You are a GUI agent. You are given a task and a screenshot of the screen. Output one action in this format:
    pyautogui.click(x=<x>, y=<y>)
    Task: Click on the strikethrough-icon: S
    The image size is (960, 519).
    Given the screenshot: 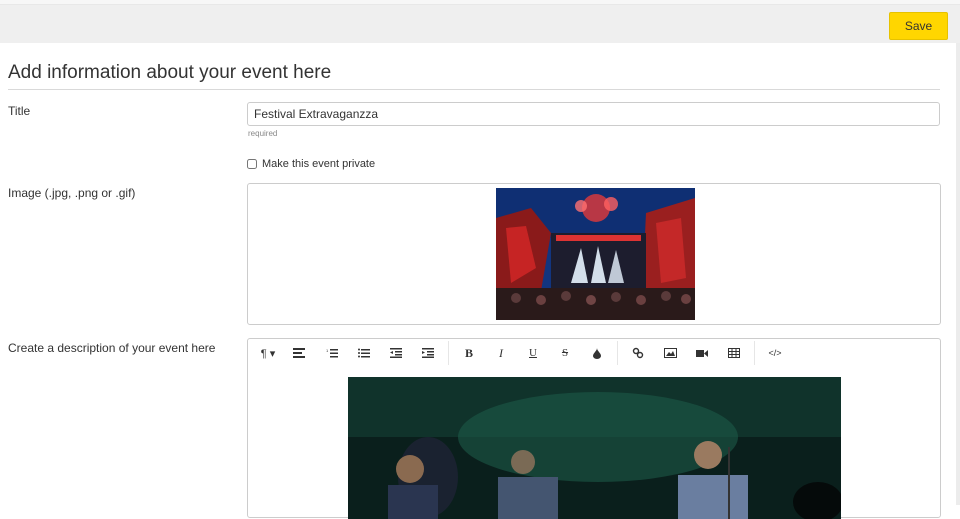 What is the action you would take?
    pyautogui.click(x=565, y=353)
    